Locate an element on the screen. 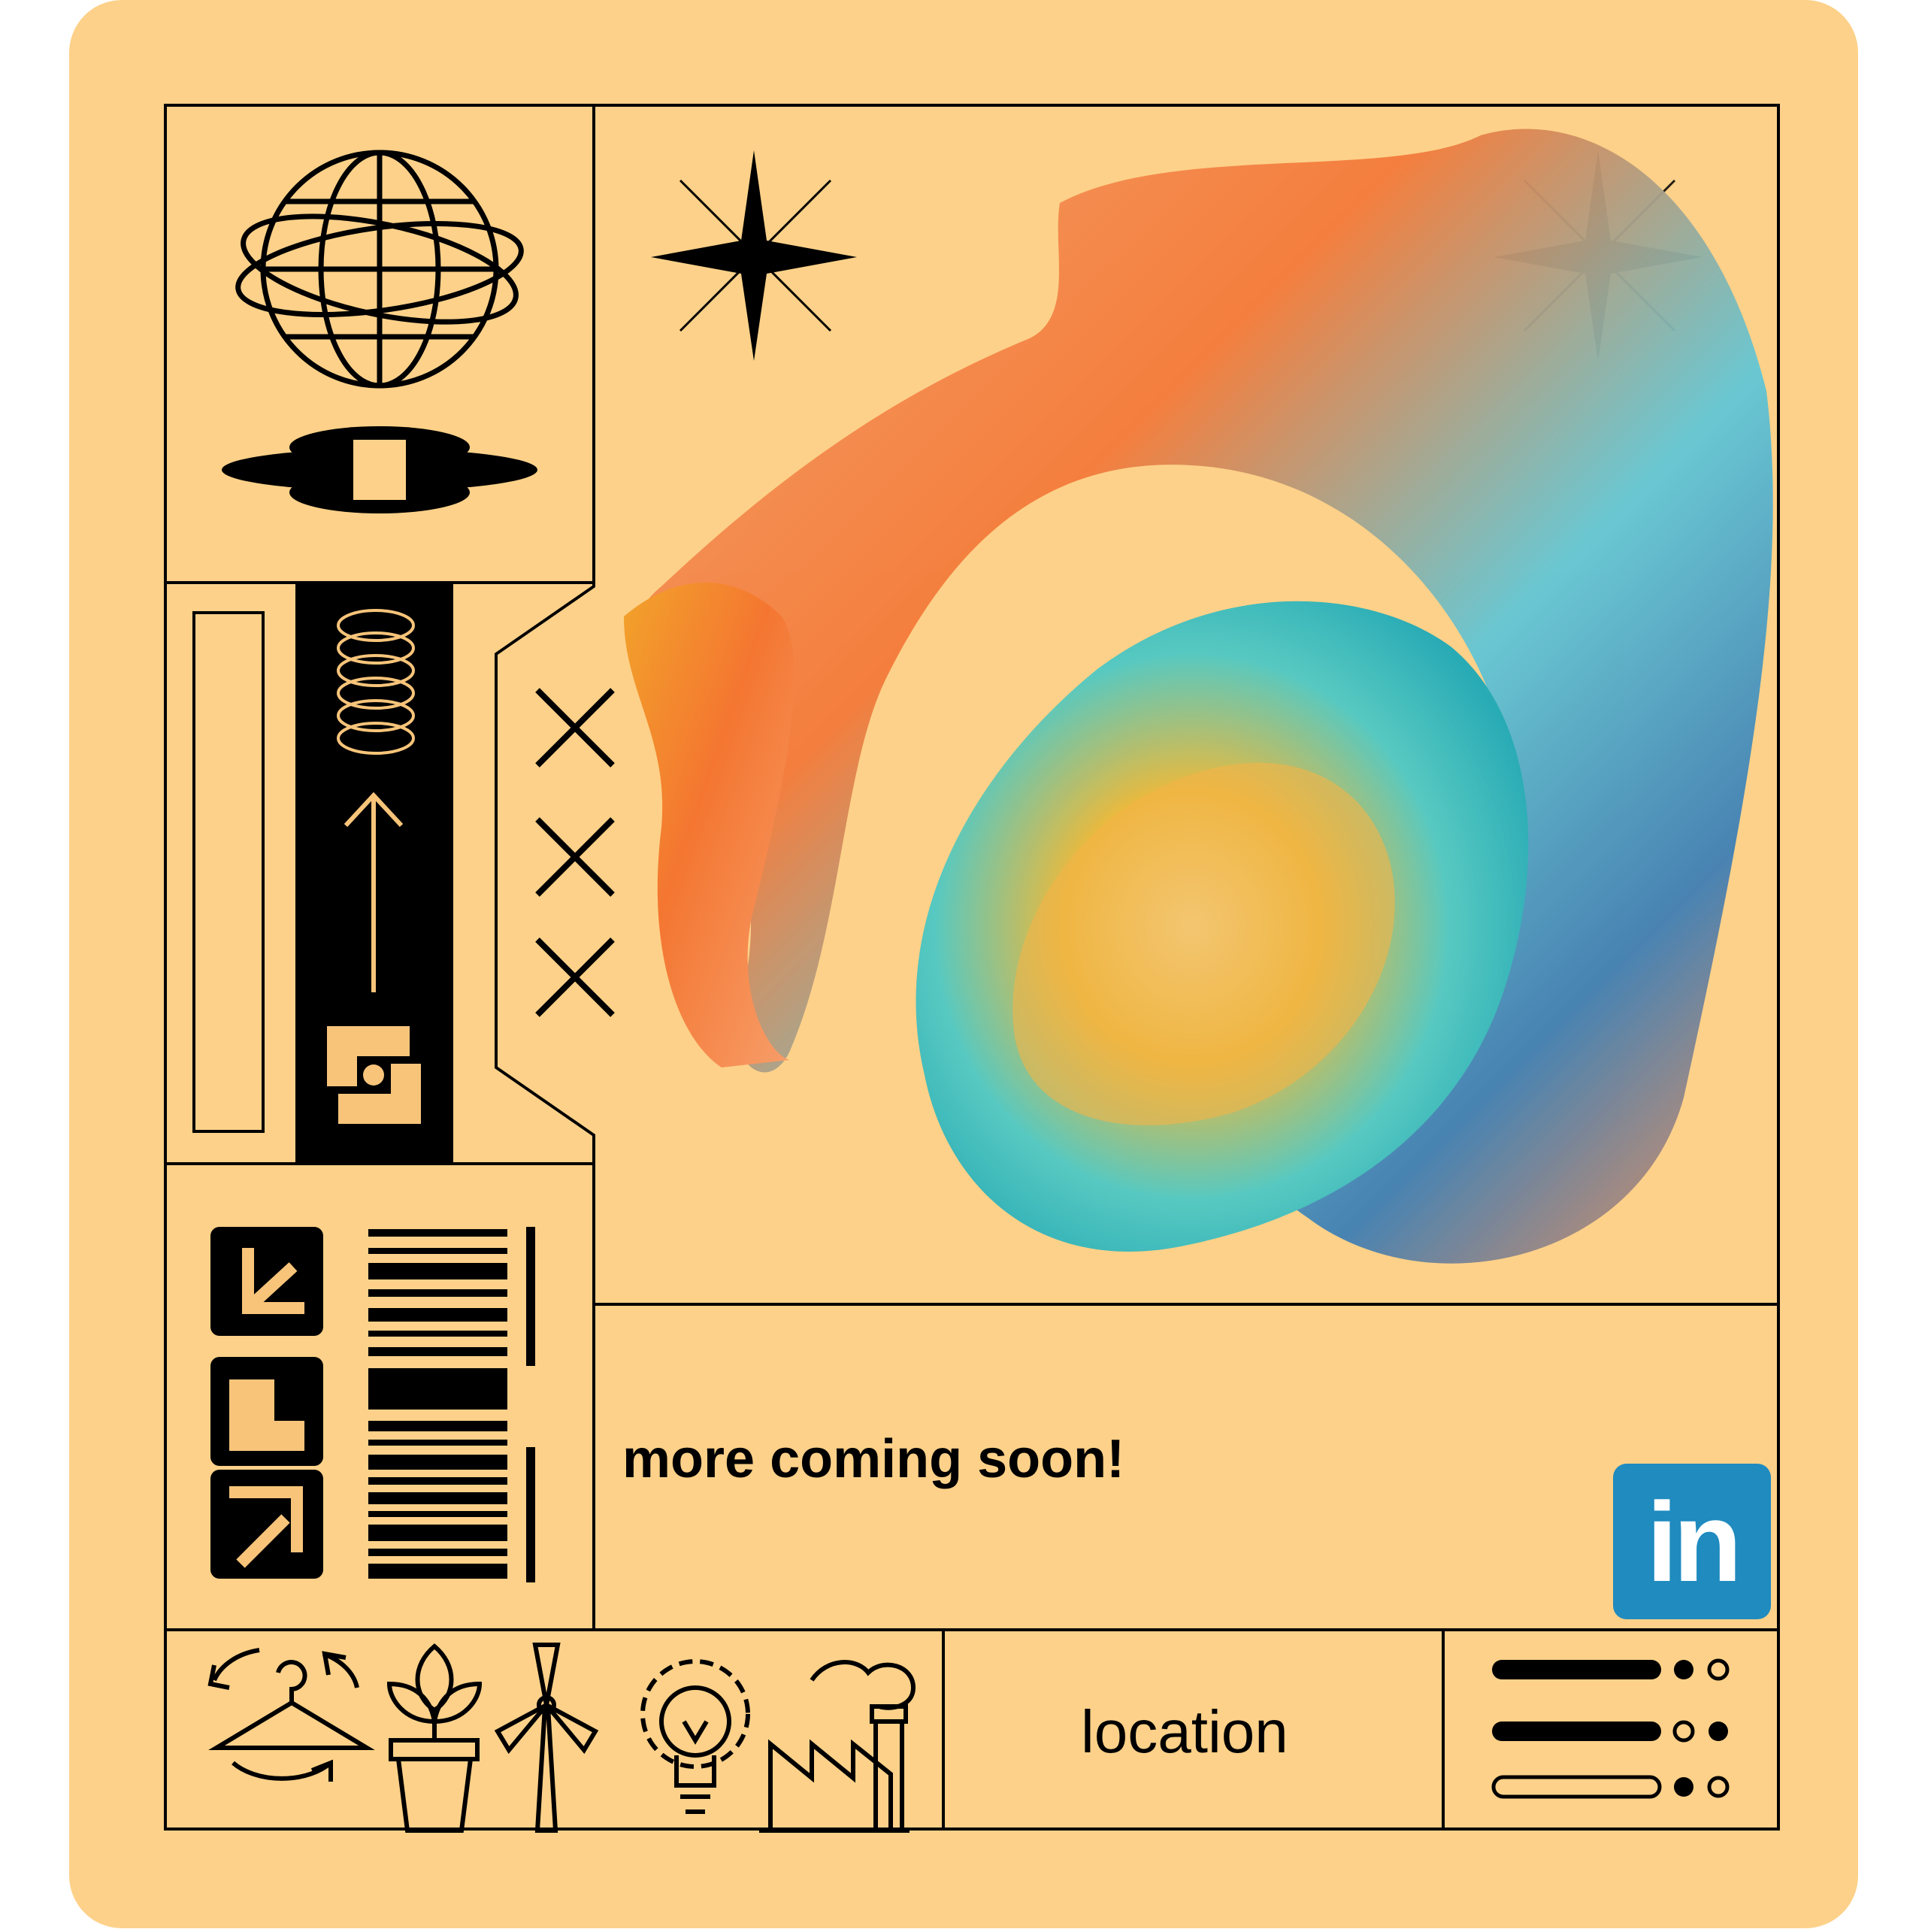 Image resolution: width=1928 pixels, height=1932 pixels. linkedin-icon: in is located at coordinates (1692, 1541).